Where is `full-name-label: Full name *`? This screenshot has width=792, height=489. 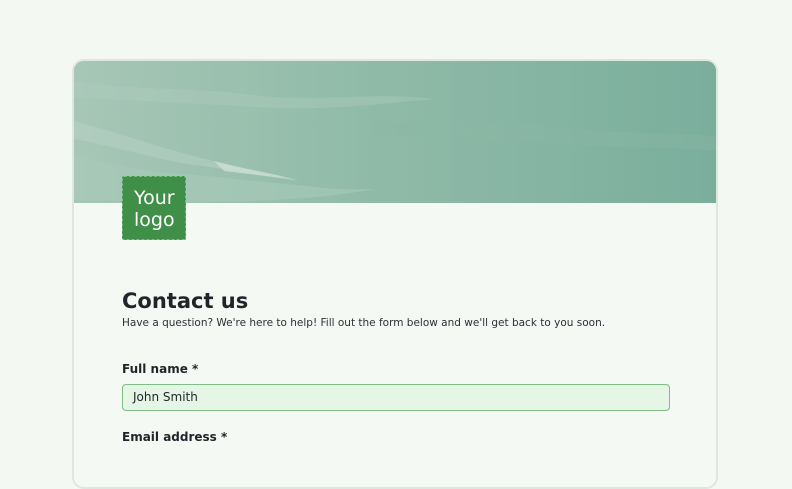
full-name-label: Full name * is located at coordinates (160, 369).